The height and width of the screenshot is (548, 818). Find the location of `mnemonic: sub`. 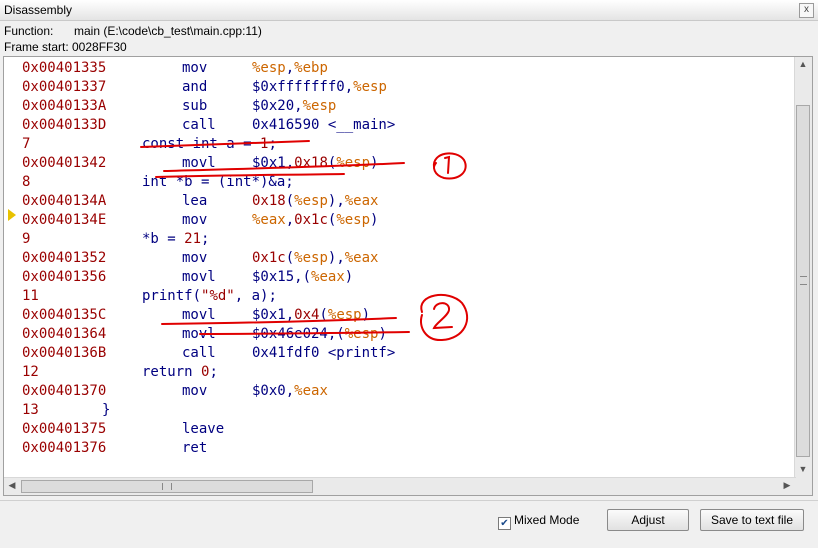

mnemonic: sub is located at coordinates (195, 106).